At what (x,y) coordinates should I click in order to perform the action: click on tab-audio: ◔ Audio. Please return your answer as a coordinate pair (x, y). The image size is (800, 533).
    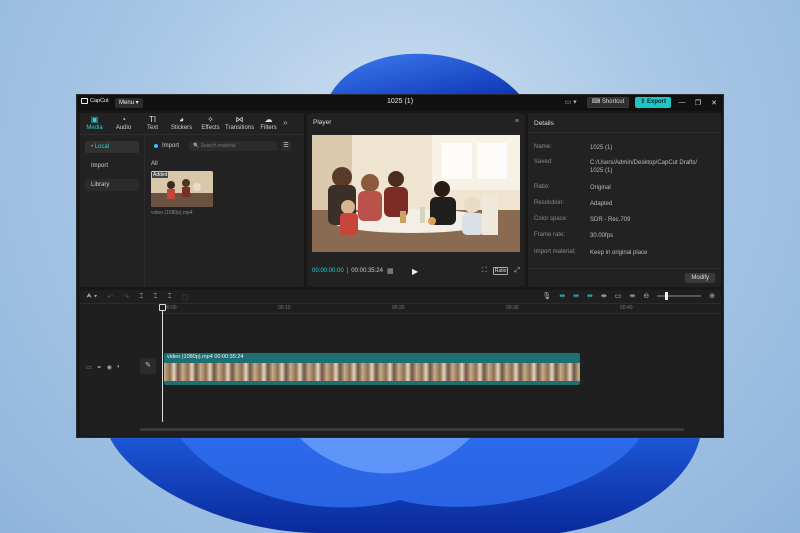
    Looking at the image, I should click on (123, 123).